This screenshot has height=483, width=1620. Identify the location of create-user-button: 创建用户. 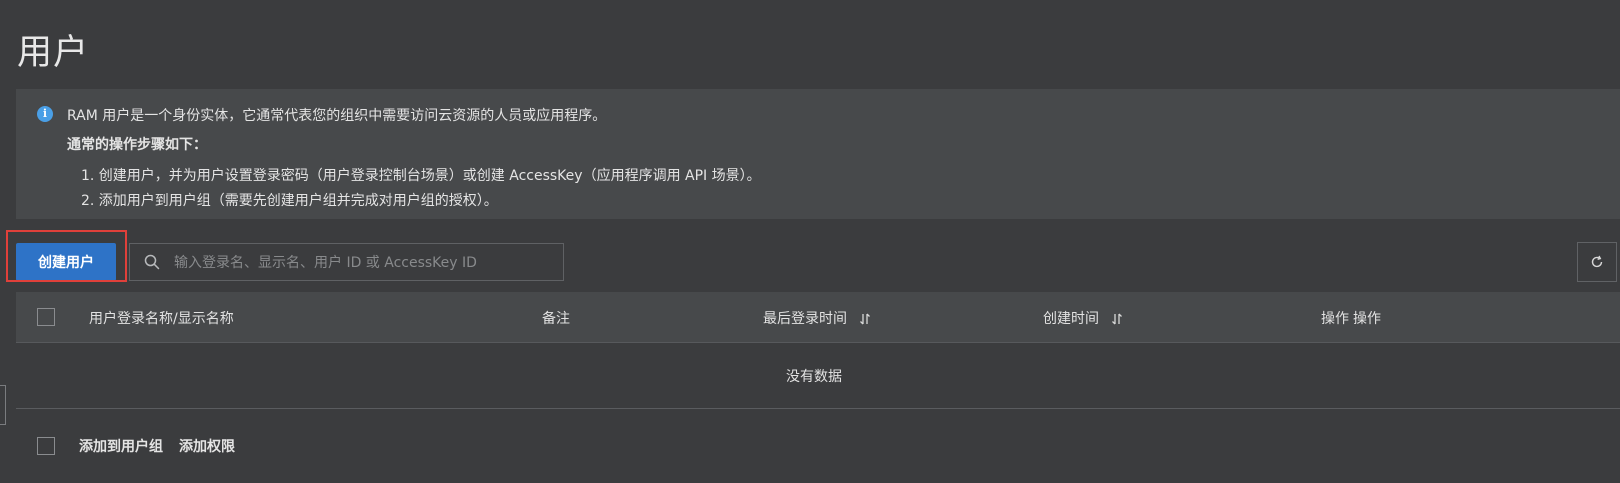
(66, 262).